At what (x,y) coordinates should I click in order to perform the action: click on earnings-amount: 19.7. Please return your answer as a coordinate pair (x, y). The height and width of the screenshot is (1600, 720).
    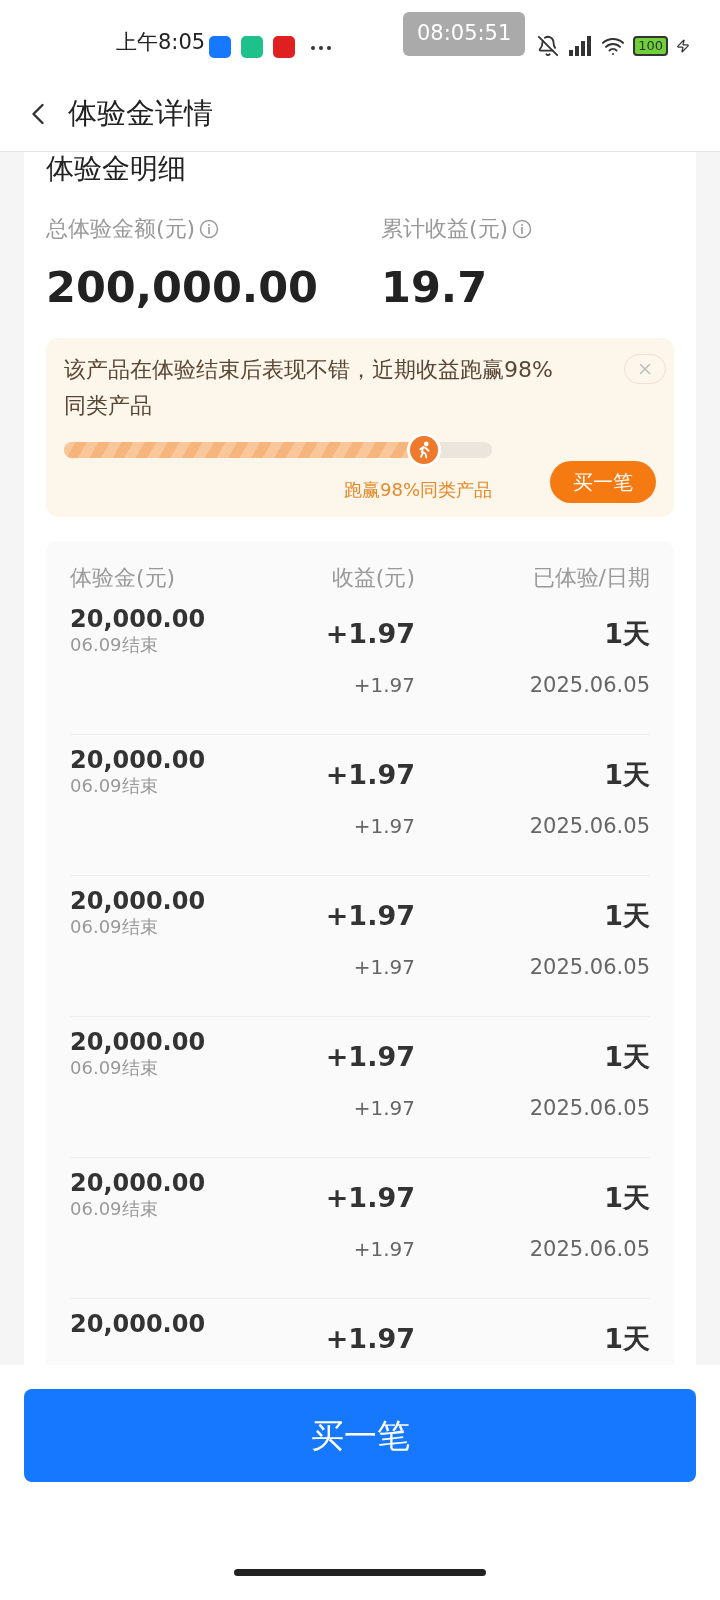
    Looking at the image, I should click on (435, 287).